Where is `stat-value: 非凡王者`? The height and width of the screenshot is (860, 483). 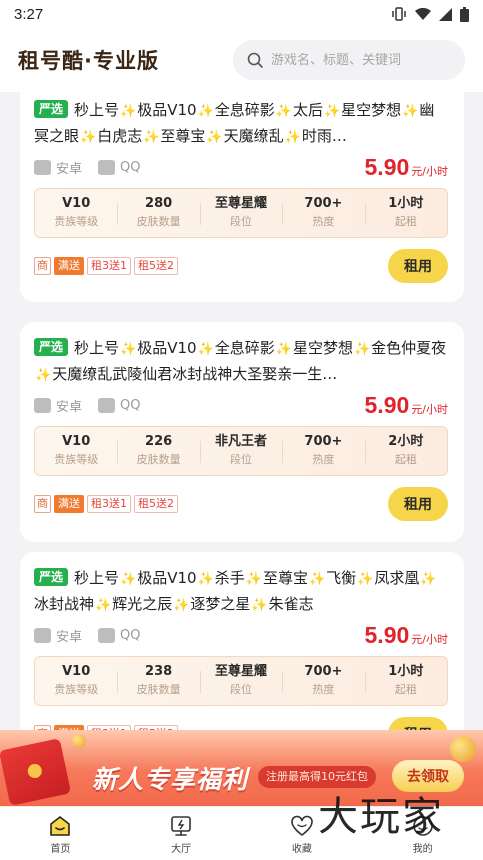 stat-value: 非凡王者 is located at coordinates (241, 441).